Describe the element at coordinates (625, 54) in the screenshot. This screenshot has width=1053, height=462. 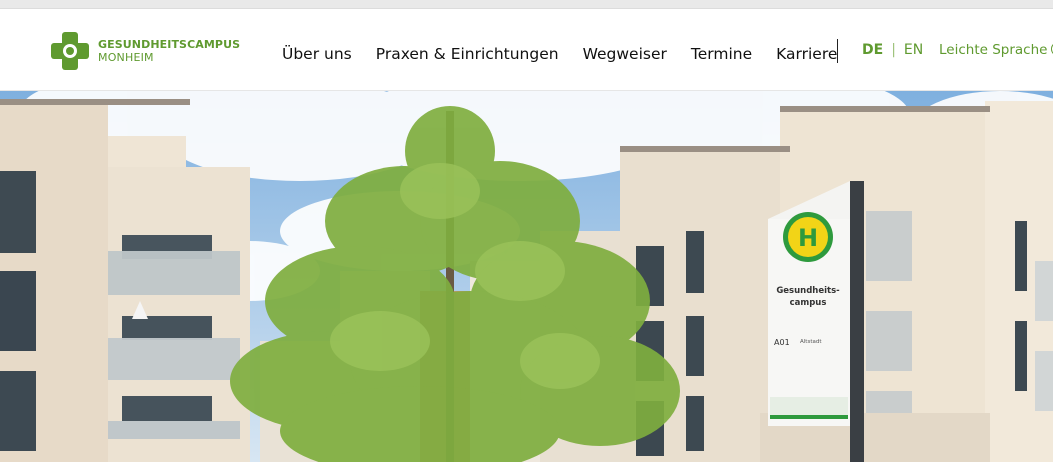
I see `nav-item-wegweiser: Wegweiser` at that location.